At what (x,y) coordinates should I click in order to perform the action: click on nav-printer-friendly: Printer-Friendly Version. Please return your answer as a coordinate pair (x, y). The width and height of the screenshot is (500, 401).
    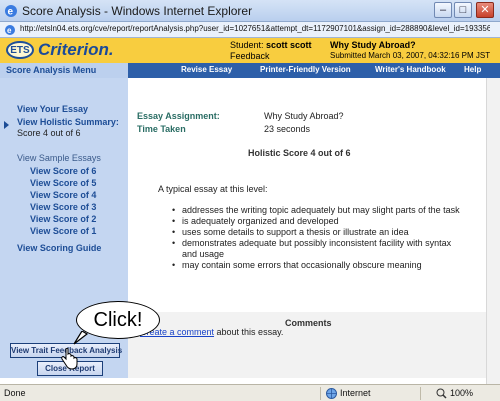
    Looking at the image, I should click on (305, 69).